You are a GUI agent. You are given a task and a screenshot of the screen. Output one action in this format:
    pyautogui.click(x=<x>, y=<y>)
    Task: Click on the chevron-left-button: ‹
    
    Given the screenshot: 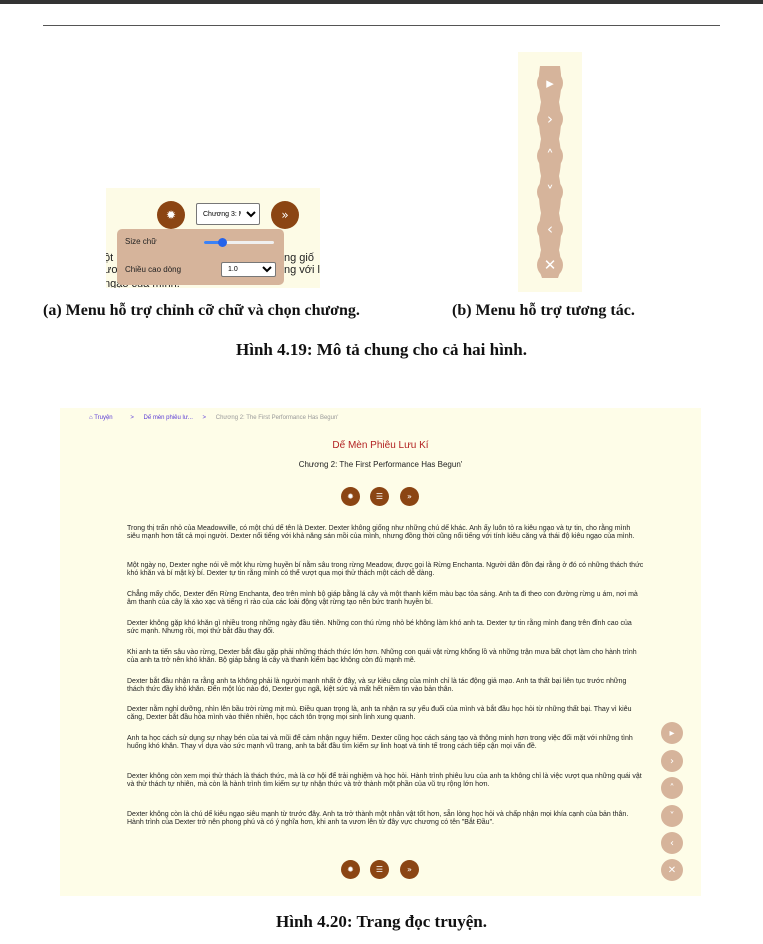 What is the action you would take?
    pyautogui.click(x=550, y=229)
    